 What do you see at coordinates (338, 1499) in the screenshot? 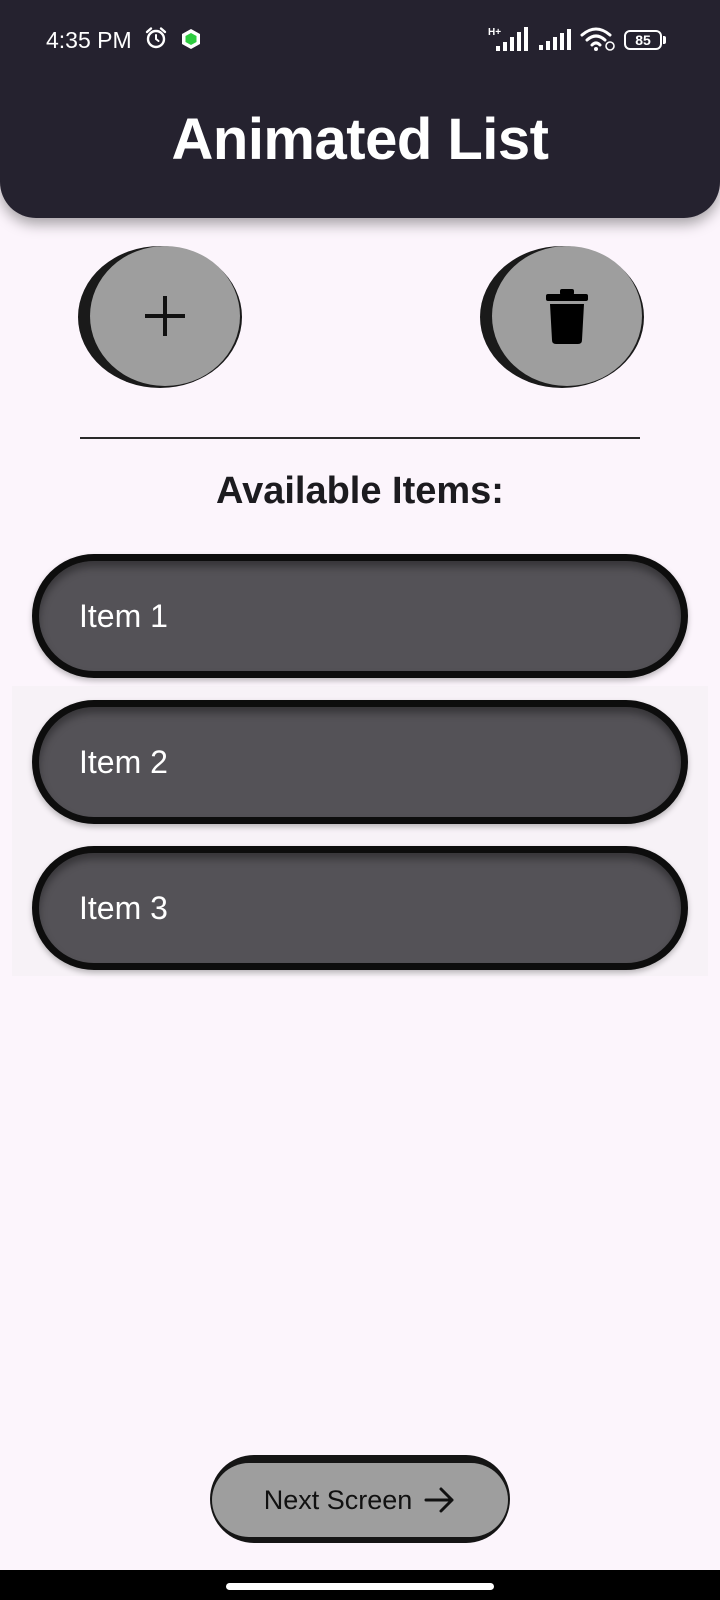
I see `next-screen-label: Next Screen` at bounding box center [338, 1499].